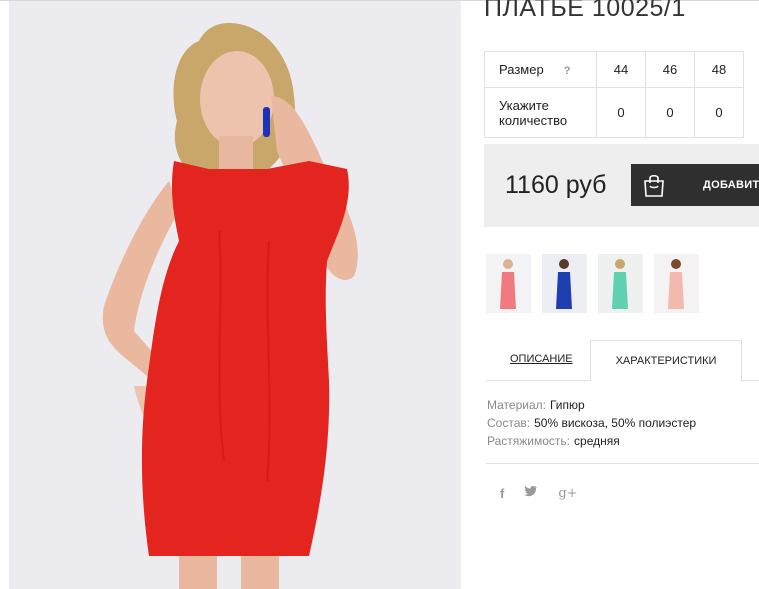  I want to click on price-value: 1160 руб, so click(556, 185).